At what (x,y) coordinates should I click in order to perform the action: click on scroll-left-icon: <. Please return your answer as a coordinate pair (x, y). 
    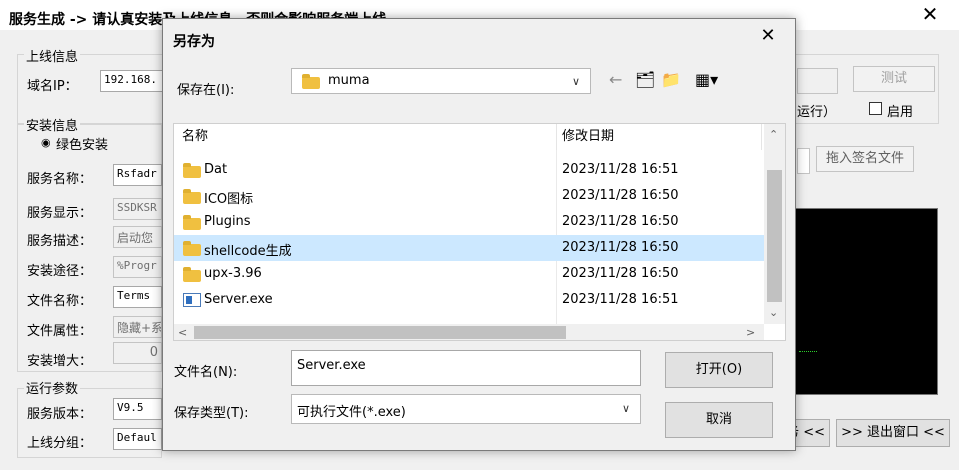
    Looking at the image, I should click on (182, 332).